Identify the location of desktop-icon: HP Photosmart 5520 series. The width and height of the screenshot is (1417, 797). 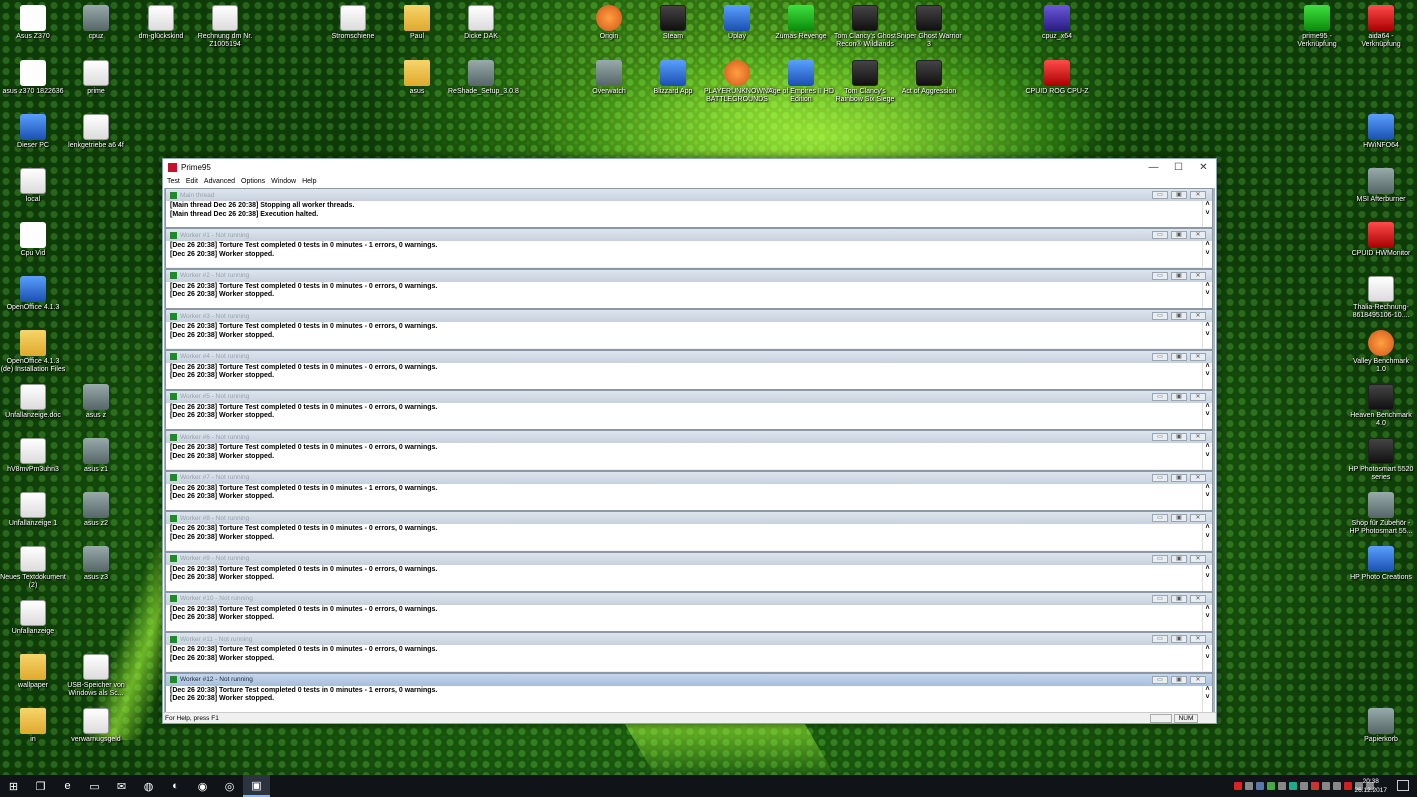
(1381, 460).